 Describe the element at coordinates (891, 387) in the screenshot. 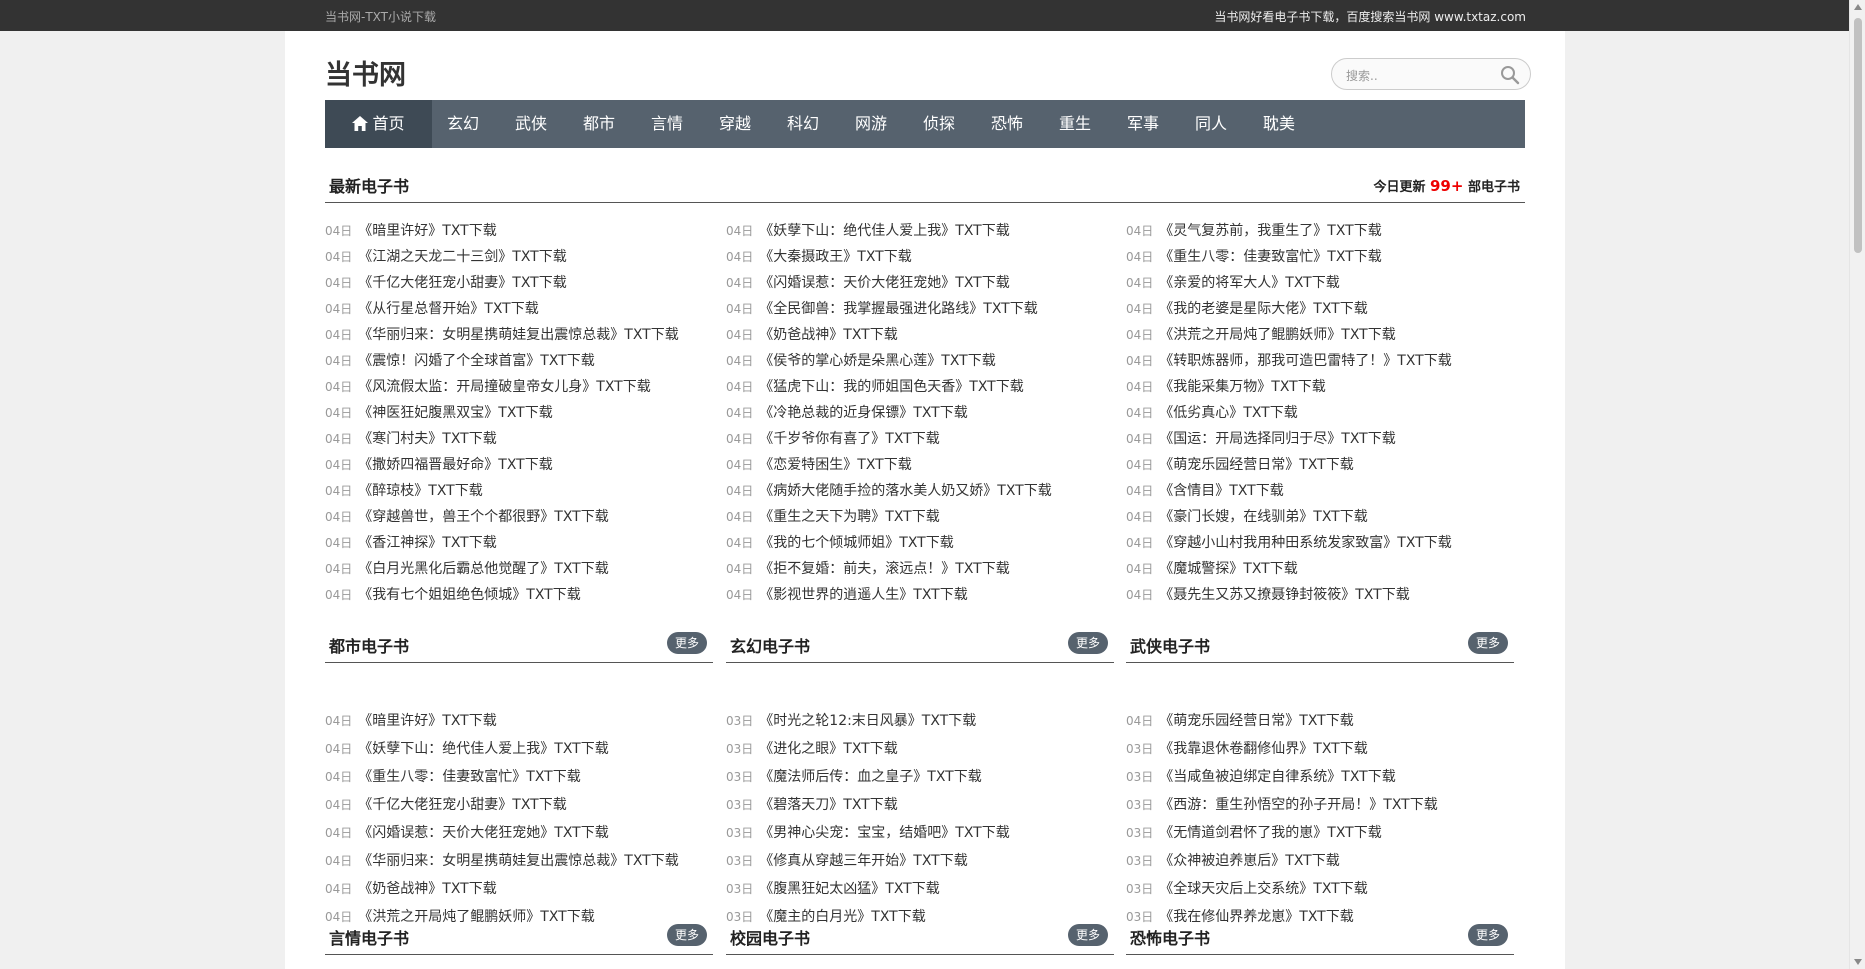

I see `book-link: 《猛虎下山：我的师姐国色天香》TXT下载` at that location.